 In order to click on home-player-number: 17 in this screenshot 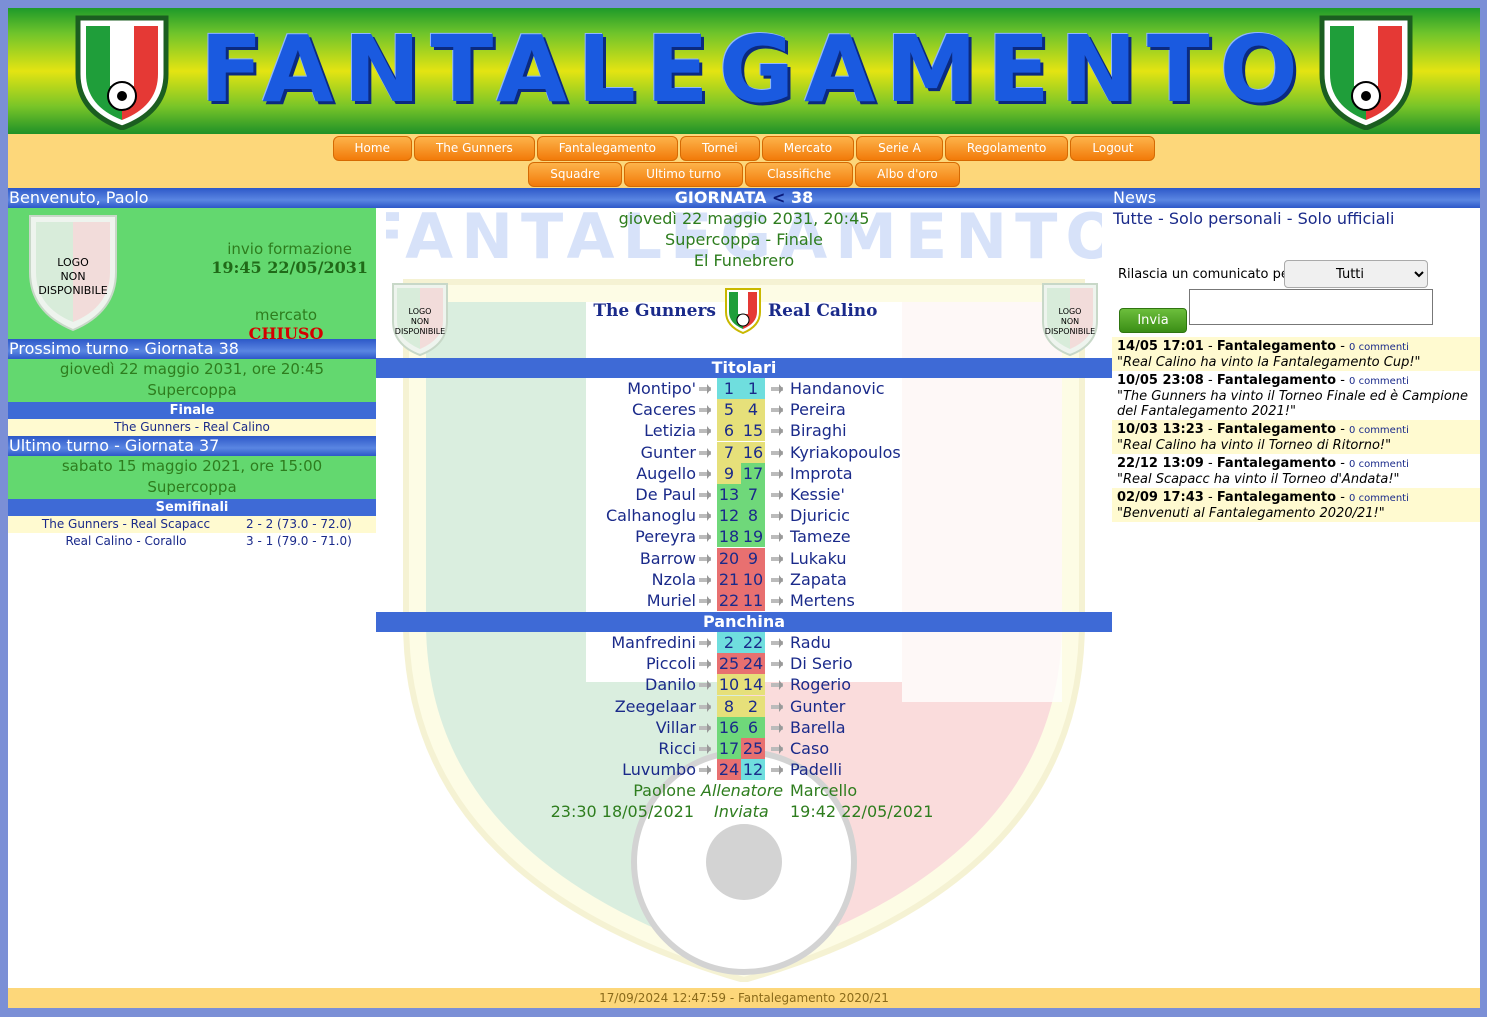, I will do `click(729, 748)`.